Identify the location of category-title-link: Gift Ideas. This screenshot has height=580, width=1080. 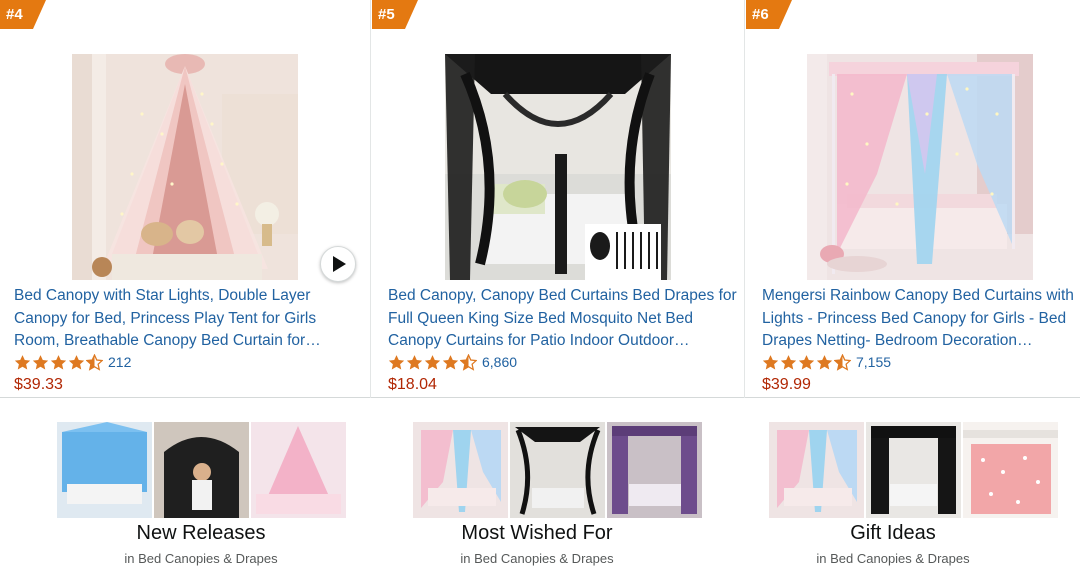
(893, 533).